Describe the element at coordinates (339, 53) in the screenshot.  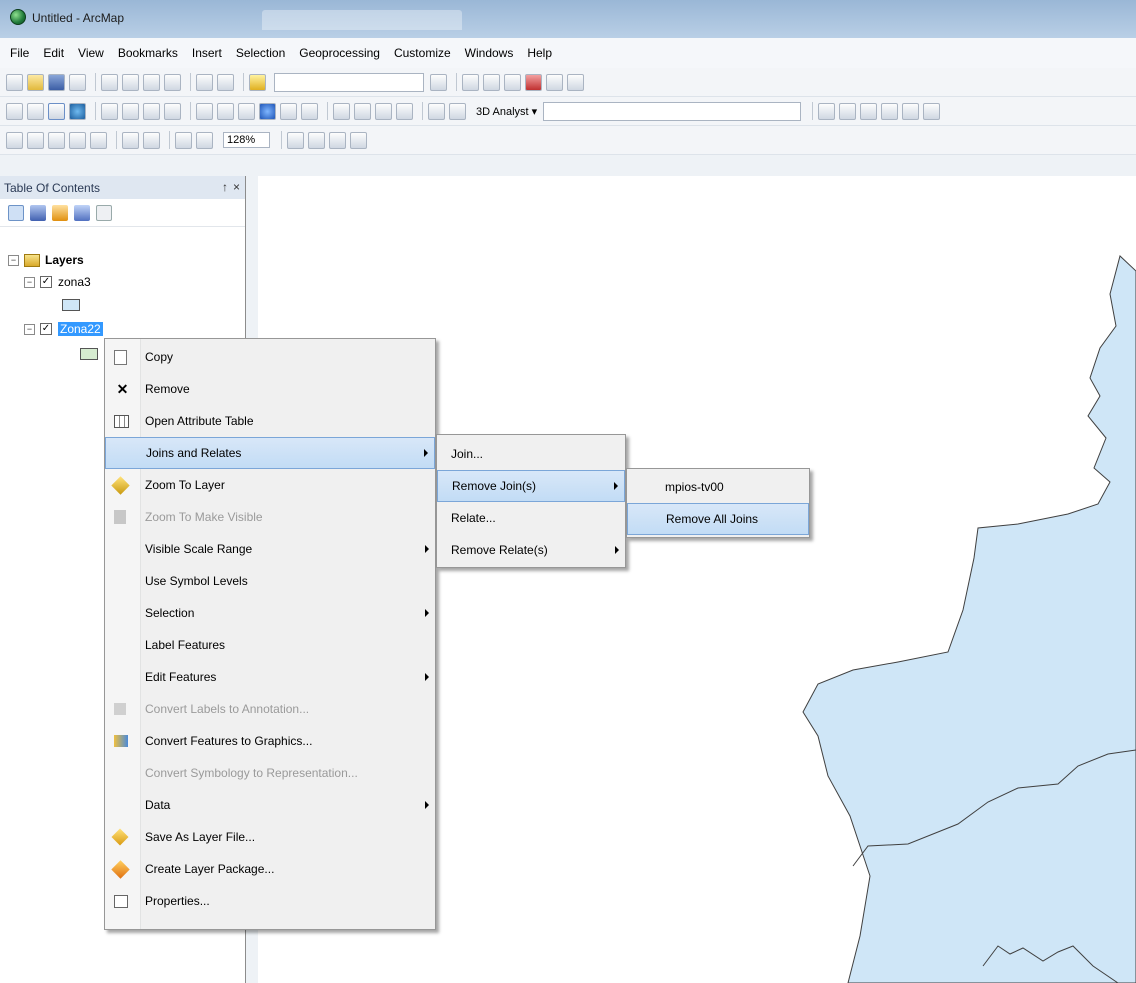
I see `menu-geoprocessing: Geoprocessing` at that location.